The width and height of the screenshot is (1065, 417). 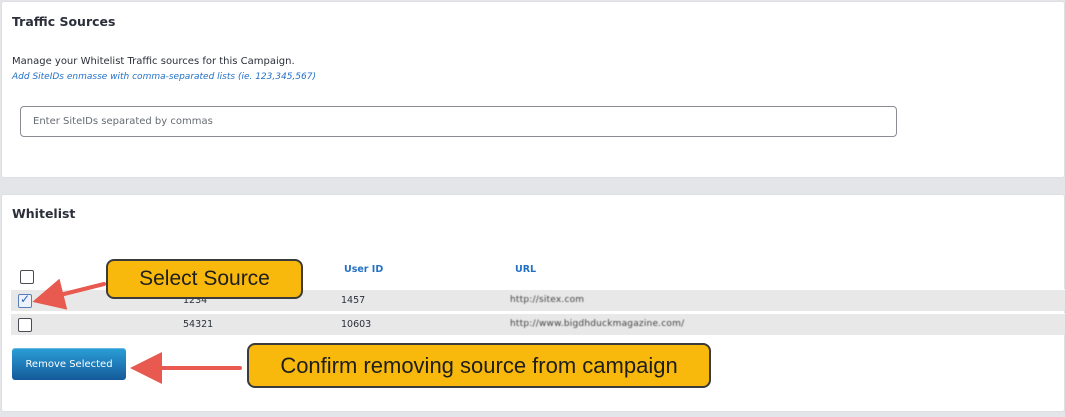 What do you see at coordinates (204, 279) in the screenshot?
I see `select-source-callout: Select Source` at bounding box center [204, 279].